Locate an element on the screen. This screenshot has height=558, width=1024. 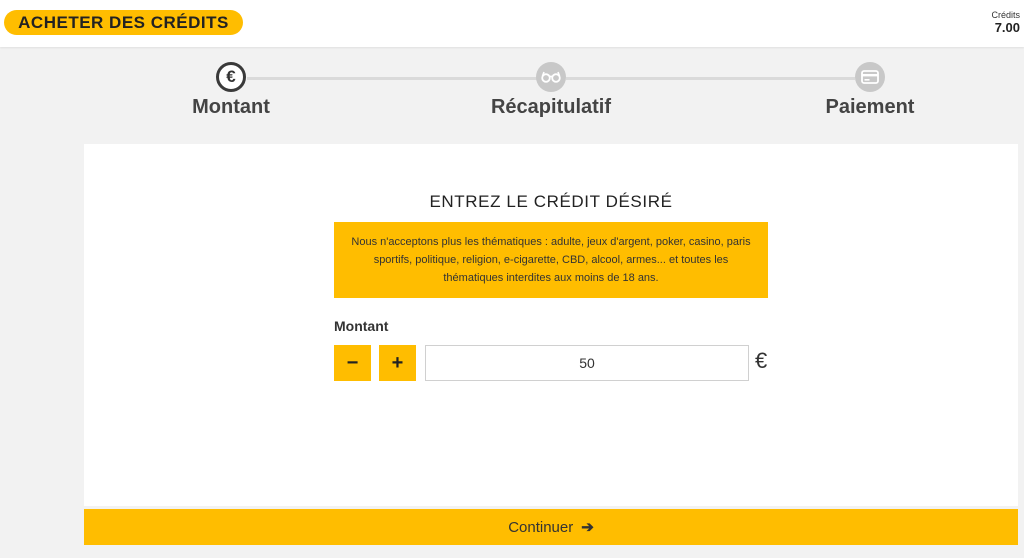
credits-balance: Crédits 7.00 is located at coordinates (1005, 22).